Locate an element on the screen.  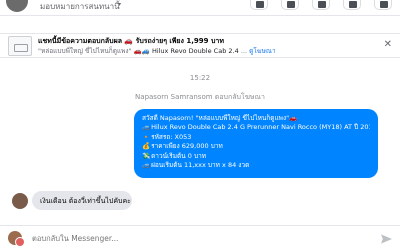
reply-composer is located at coordinates (200, 237).